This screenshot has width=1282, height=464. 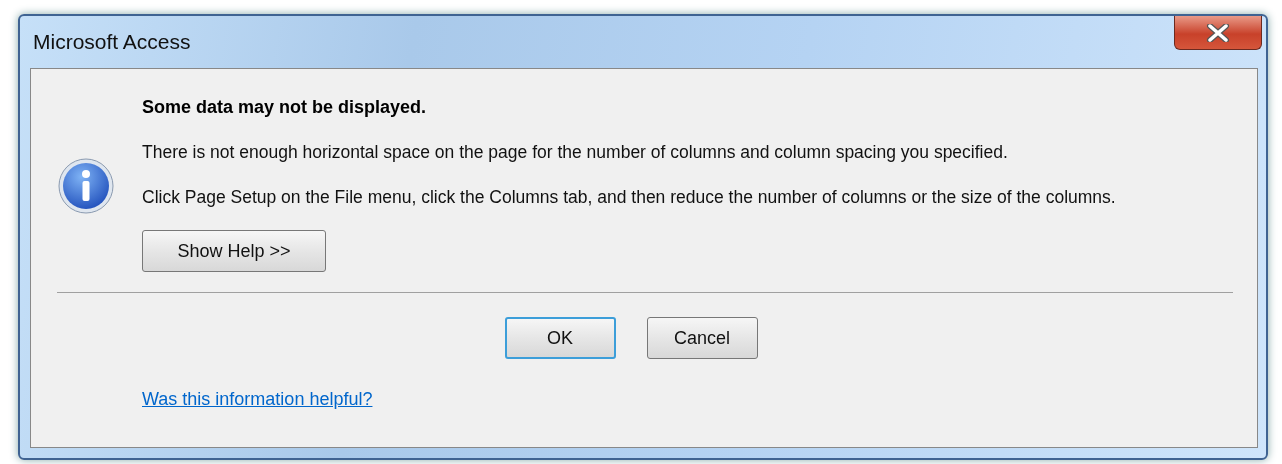 What do you see at coordinates (112, 42) in the screenshot?
I see `window-title: Microsoft Access` at bounding box center [112, 42].